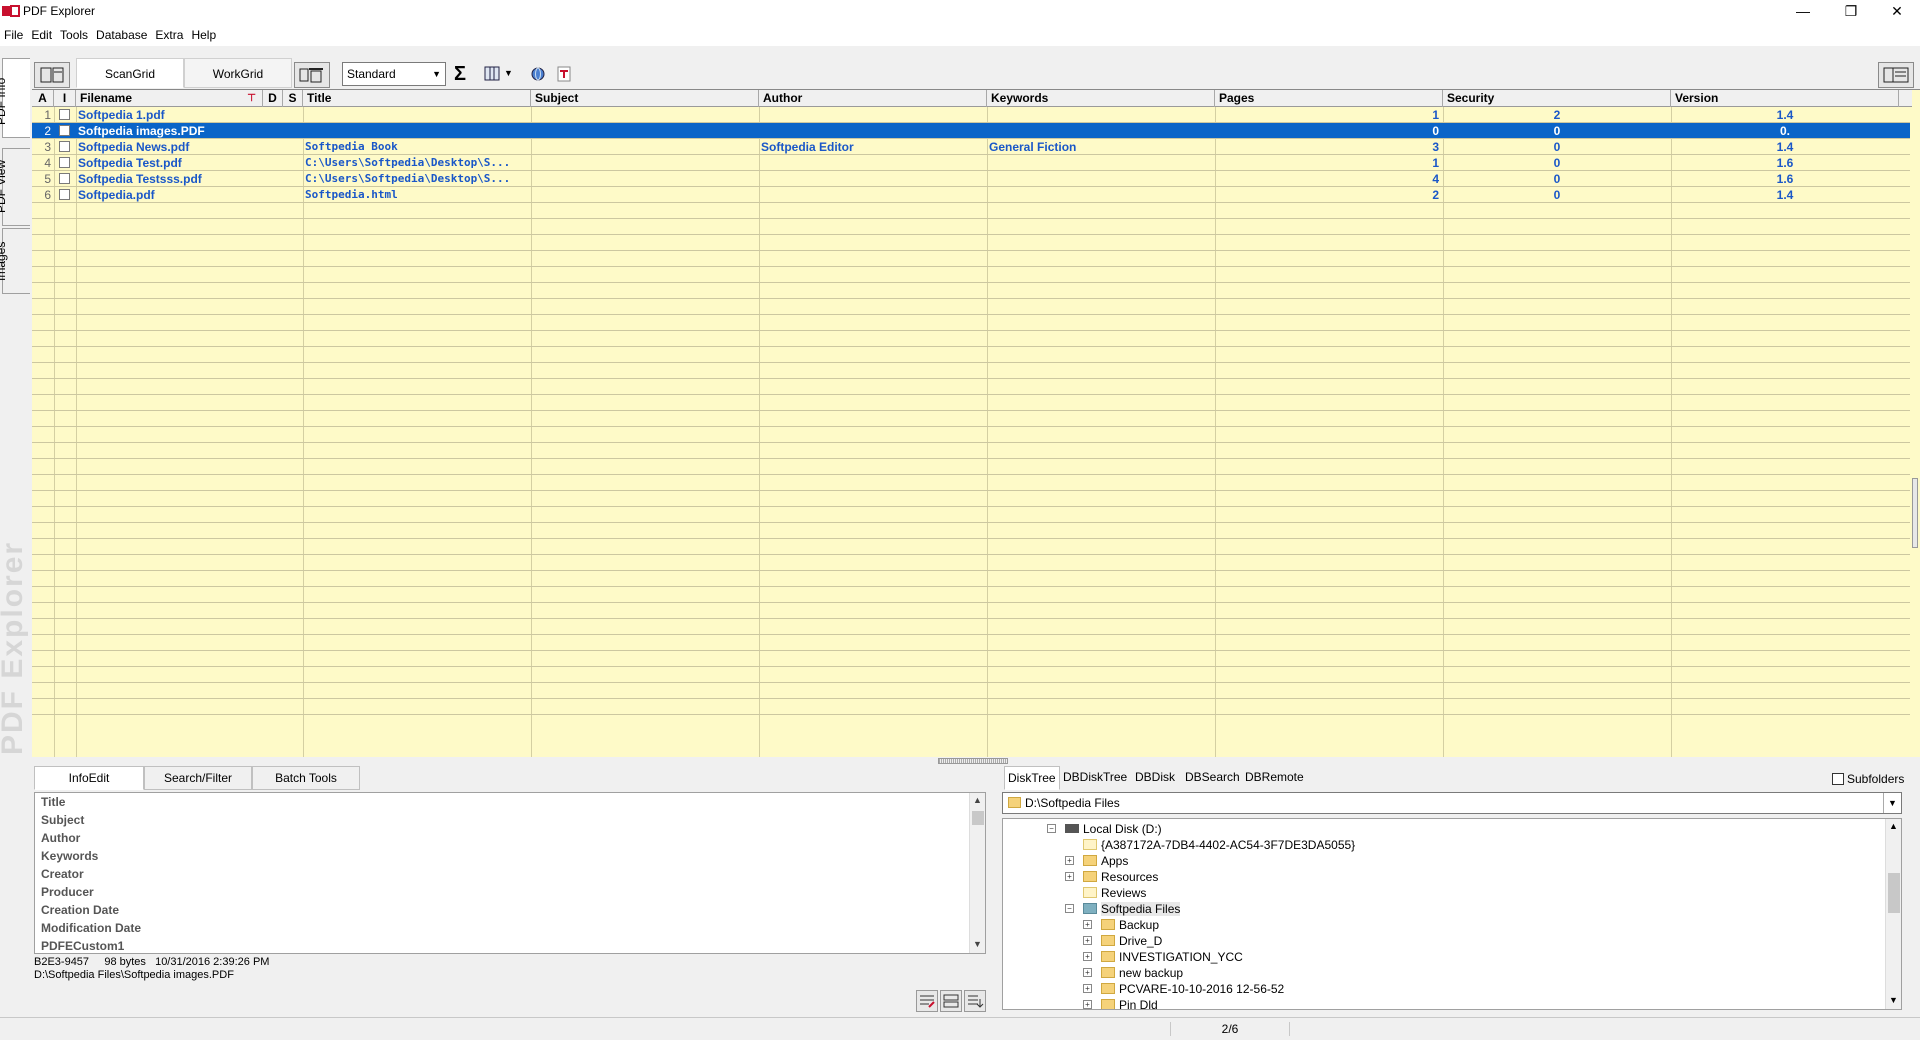  Describe the element at coordinates (62, 820) in the screenshot. I see `info-field-subject: Subject` at that location.